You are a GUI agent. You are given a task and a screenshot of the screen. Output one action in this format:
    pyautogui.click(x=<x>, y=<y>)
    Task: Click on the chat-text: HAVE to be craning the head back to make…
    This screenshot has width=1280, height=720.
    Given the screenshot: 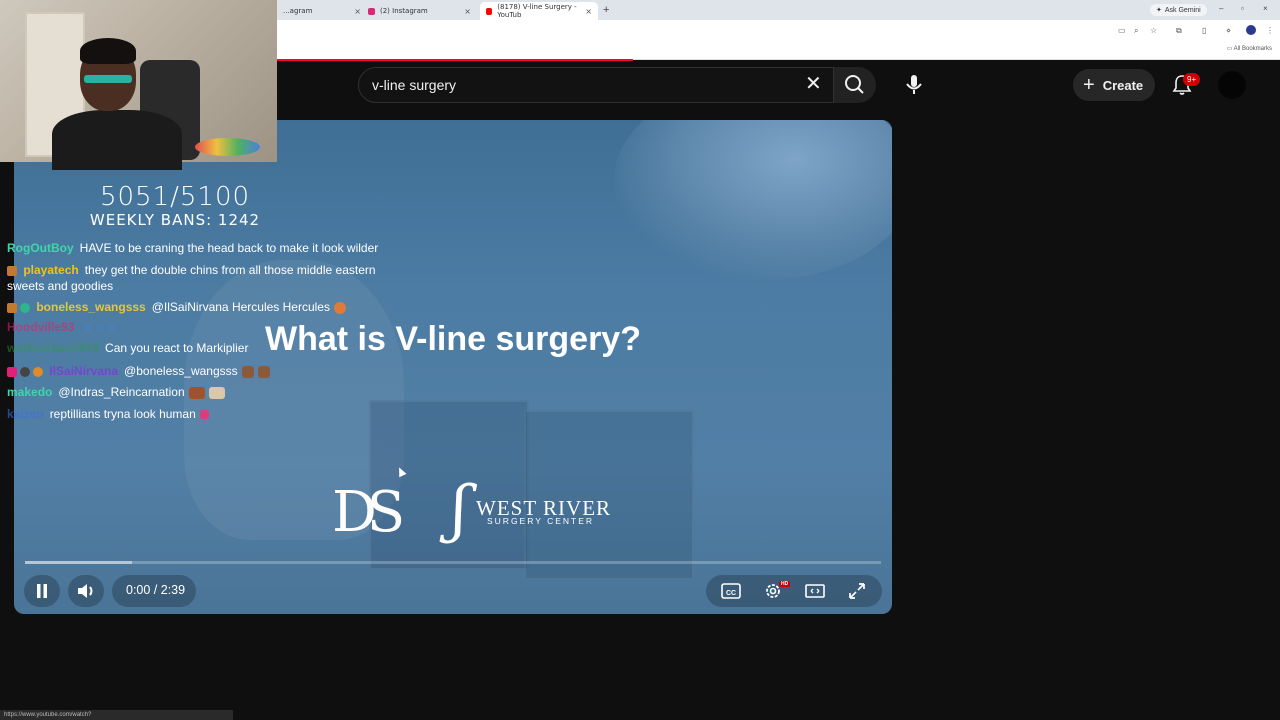 What is the action you would take?
    pyautogui.click(x=229, y=248)
    